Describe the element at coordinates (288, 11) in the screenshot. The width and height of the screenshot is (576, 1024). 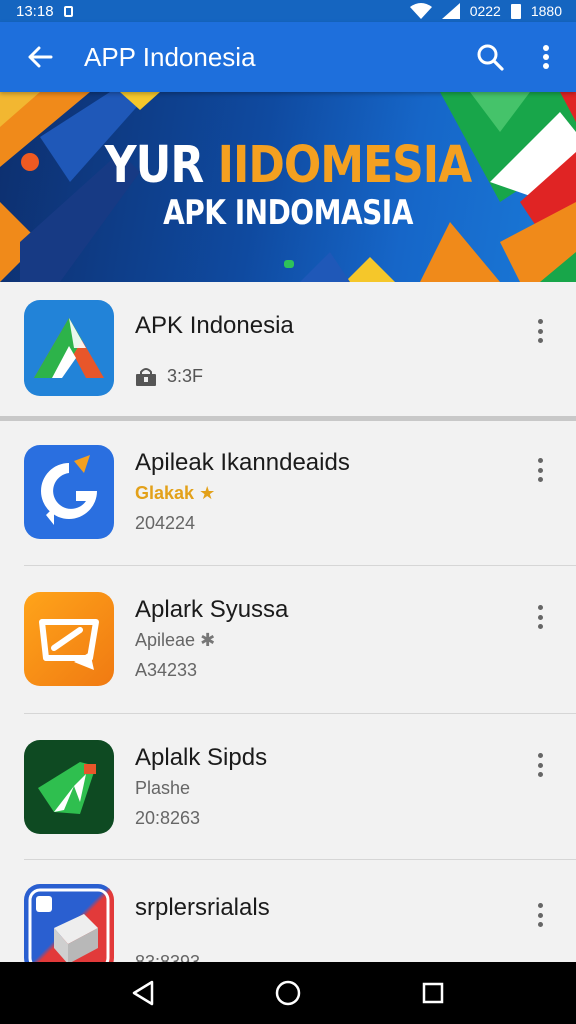
I see `status-bar: 13:18 0222 1880` at that location.